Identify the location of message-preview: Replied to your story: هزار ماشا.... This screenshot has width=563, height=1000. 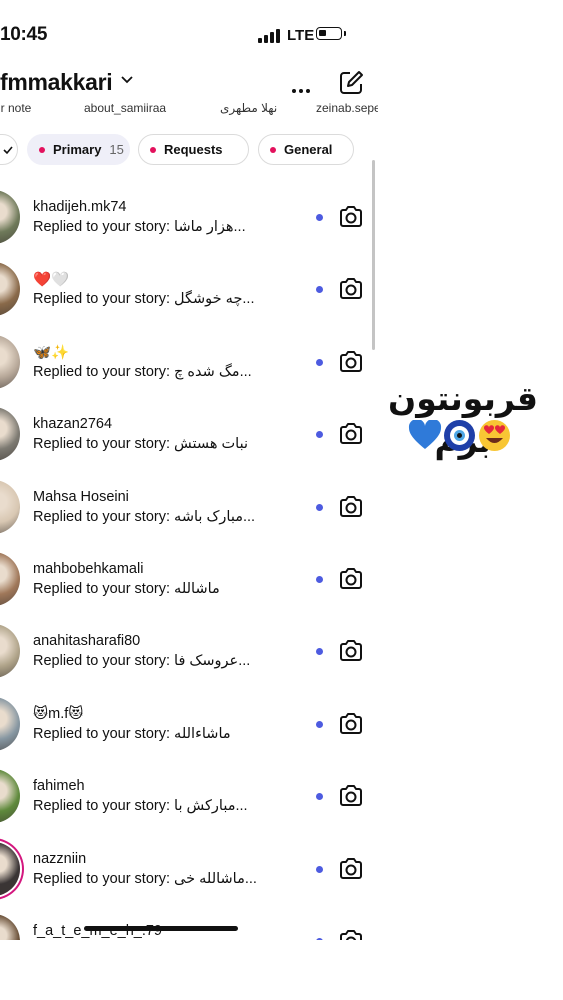
(139, 227).